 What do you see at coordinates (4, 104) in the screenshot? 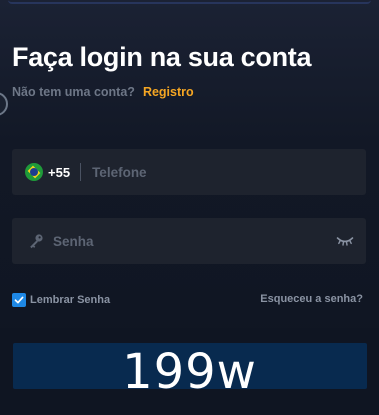
I see `side-circle-icon` at bounding box center [4, 104].